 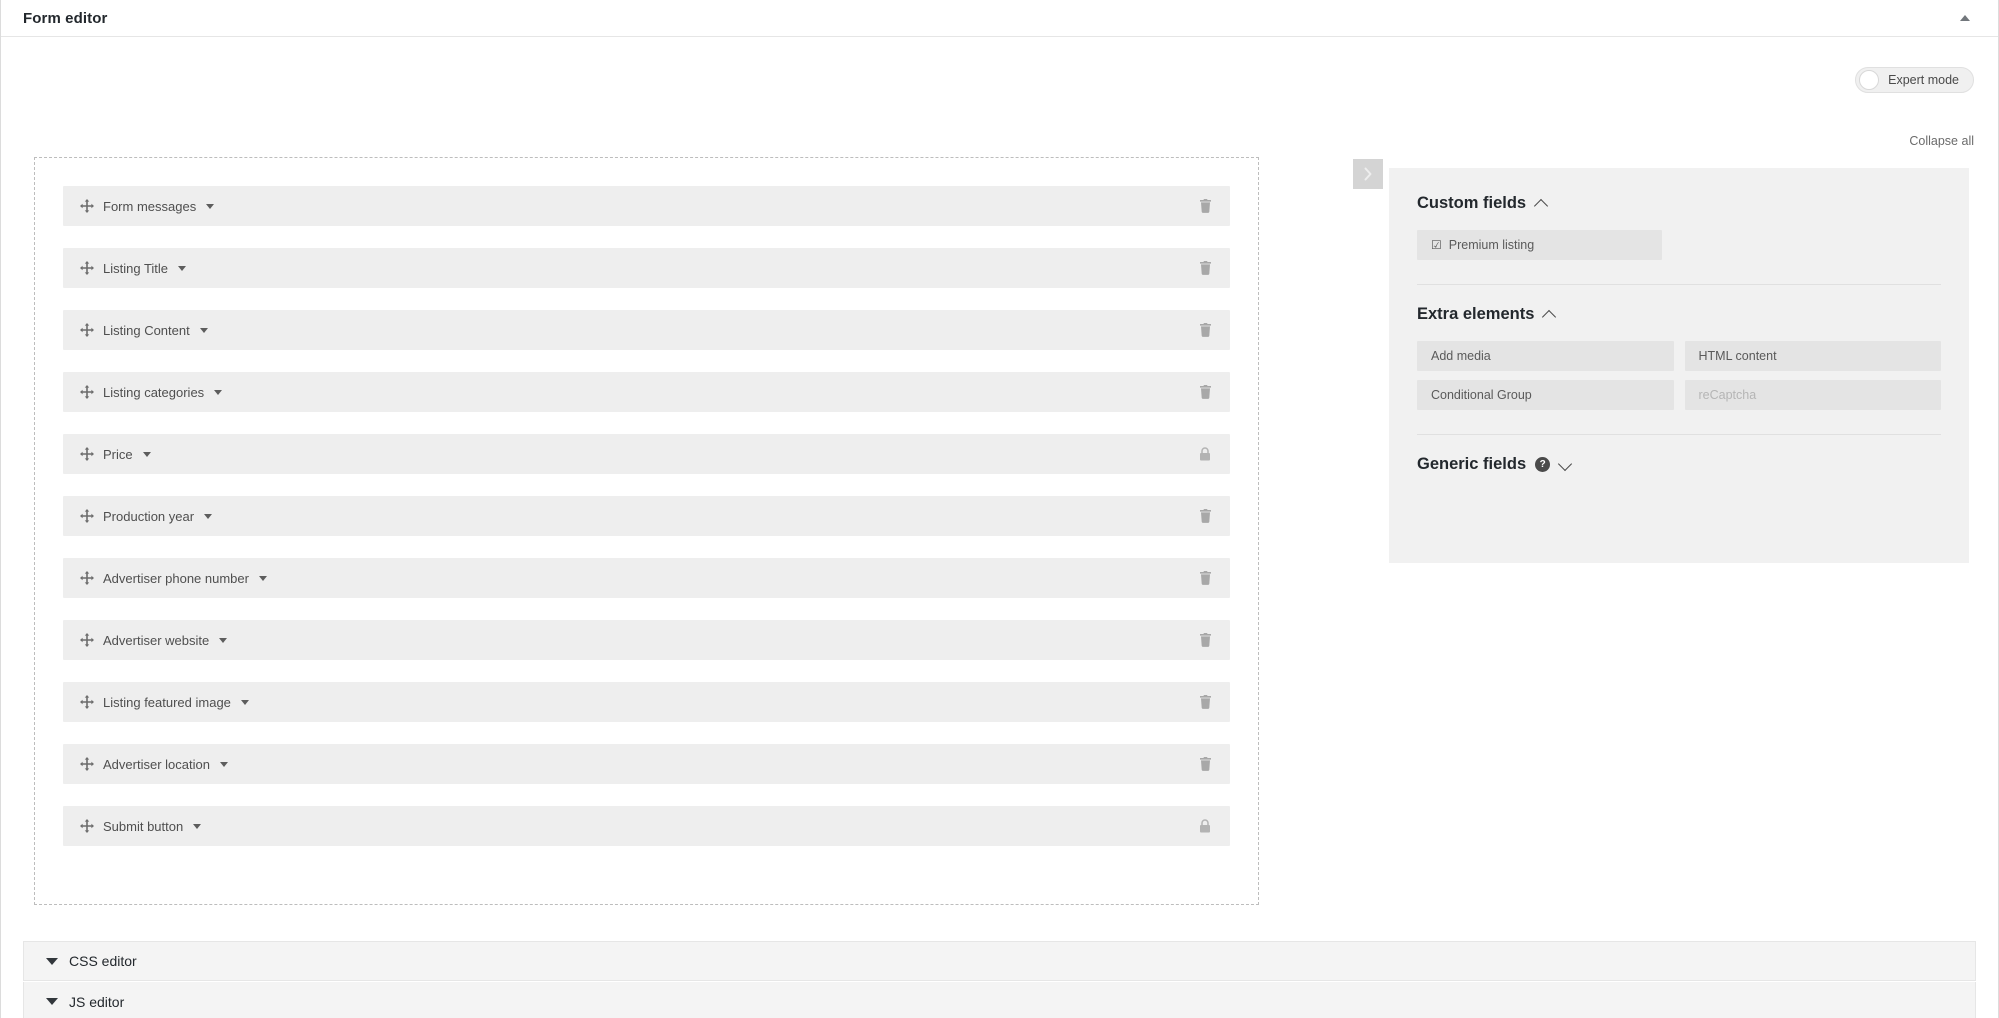 I want to click on form-field-row: Advertiser phone number, so click(x=646, y=578).